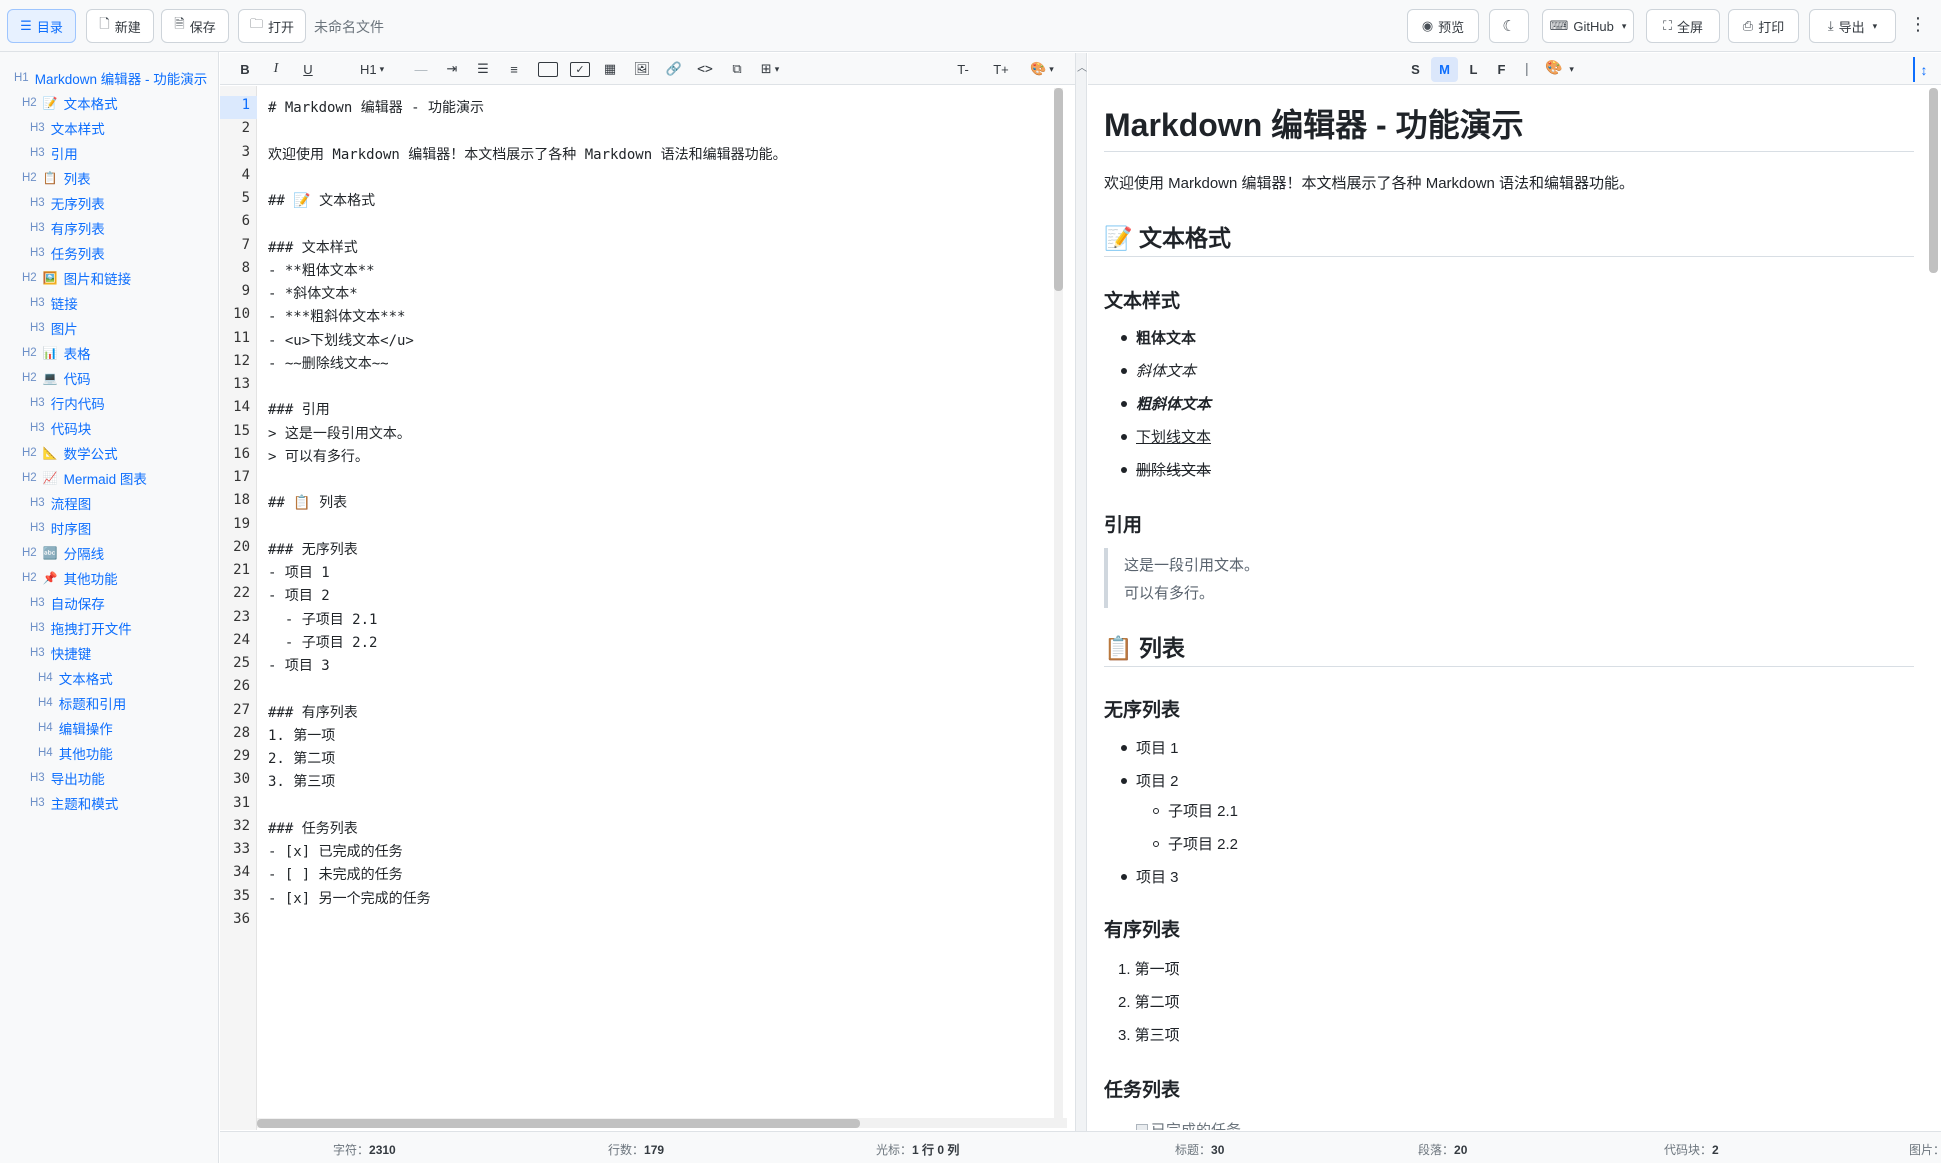 The width and height of the screenshot is (1941, 1163). Describe the element at coordinates (195, 26) in the screenshot. I see `save-button: 🗎 保存` at that location.